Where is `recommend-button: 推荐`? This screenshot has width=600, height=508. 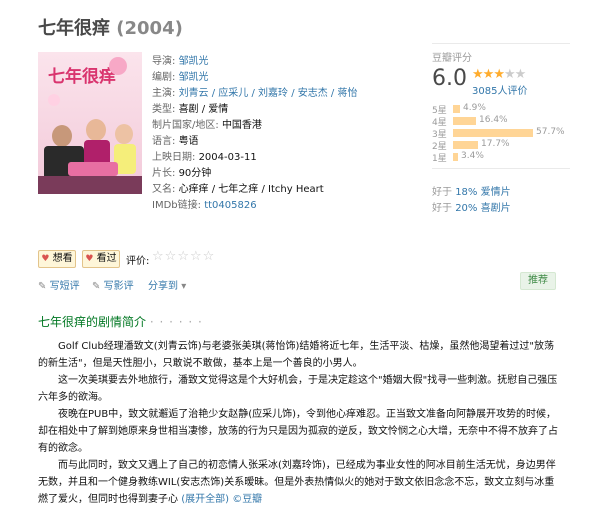
recommend-button: 推荐 is located at coordinates (538, 281).